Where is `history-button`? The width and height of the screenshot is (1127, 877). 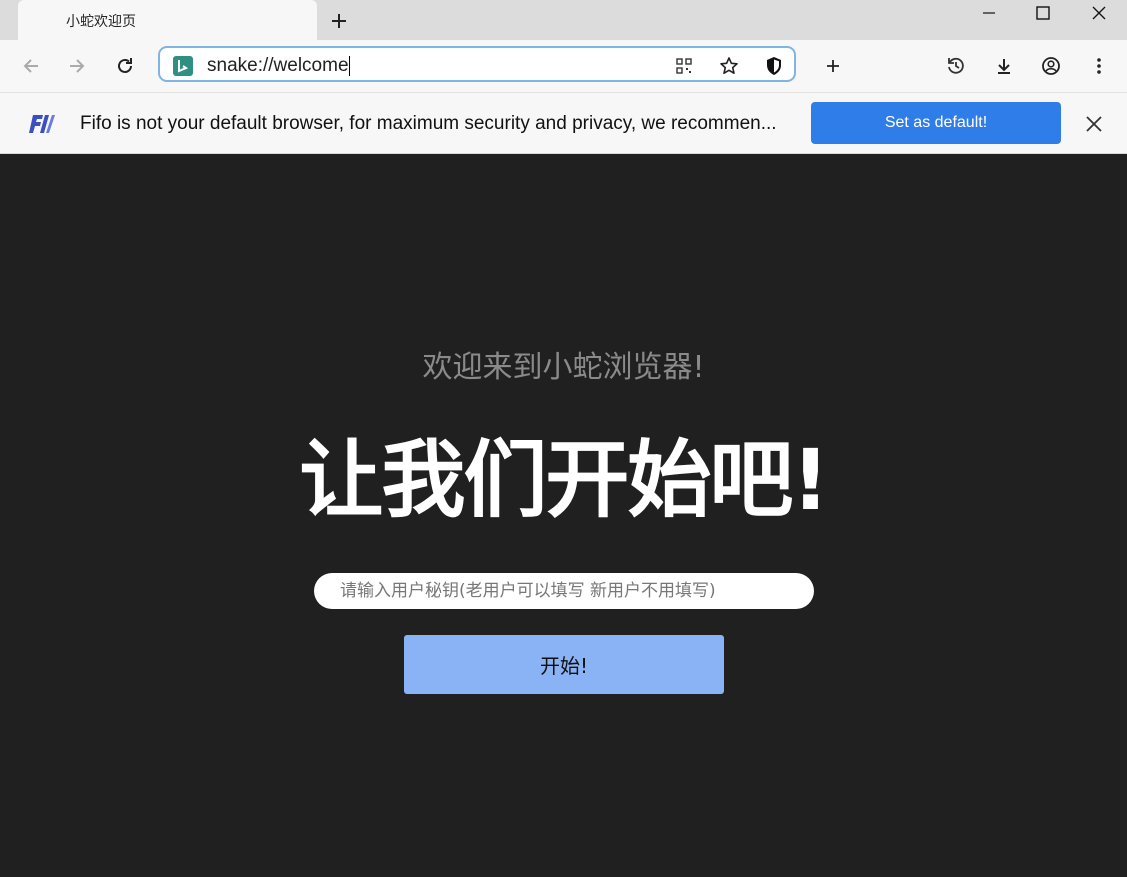
history-button is located at coordinates (956, 66).